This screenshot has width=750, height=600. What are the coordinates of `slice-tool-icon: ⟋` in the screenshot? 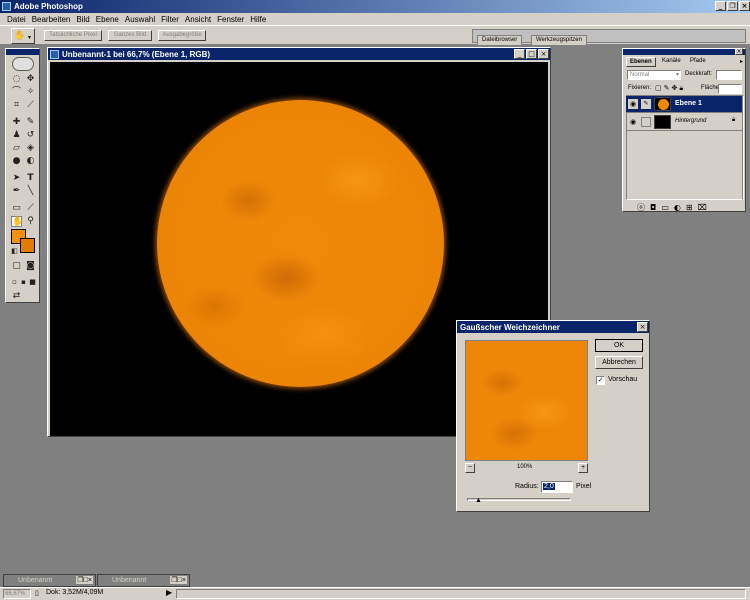 It's located at (30, 105).